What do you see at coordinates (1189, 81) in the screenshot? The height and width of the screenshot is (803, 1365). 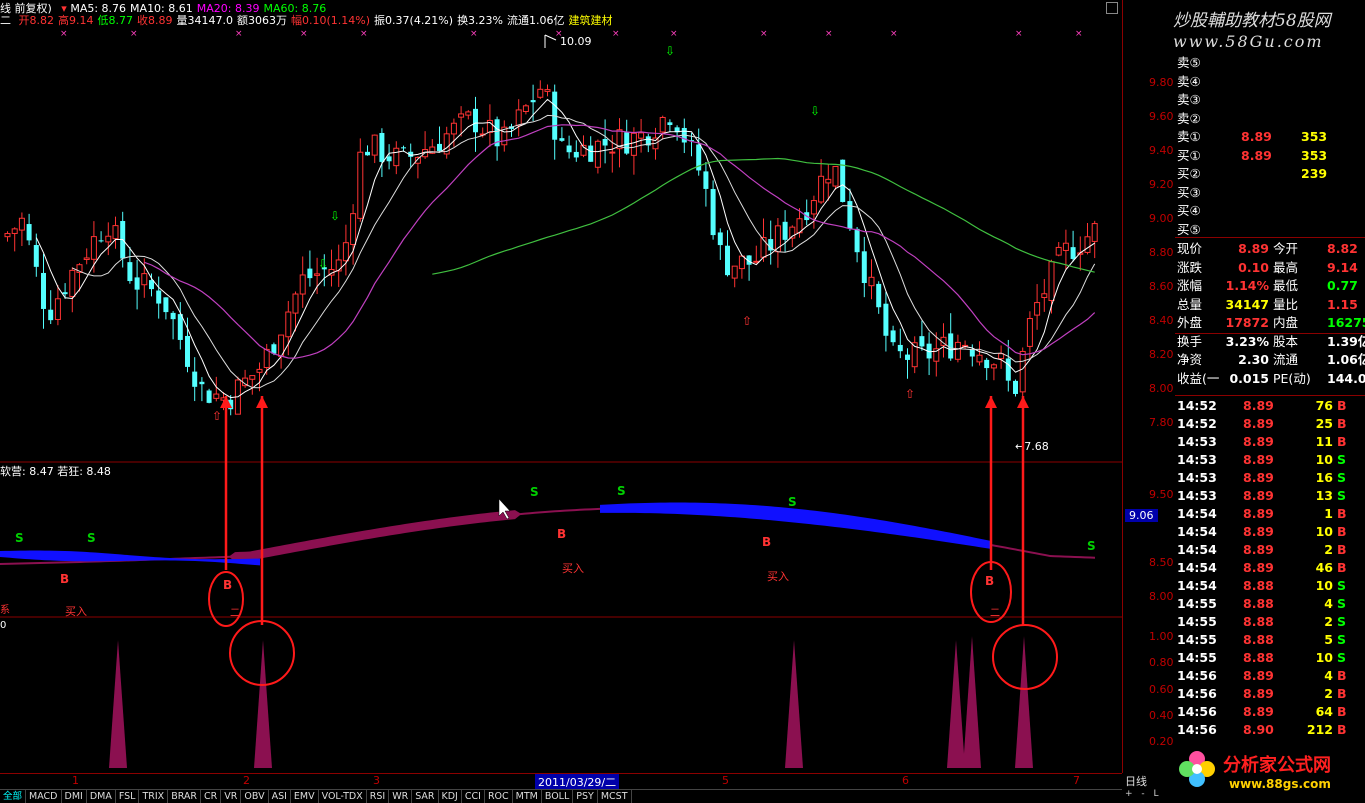 I see `level-label: 卖④` at bounding box center [1189, 81].